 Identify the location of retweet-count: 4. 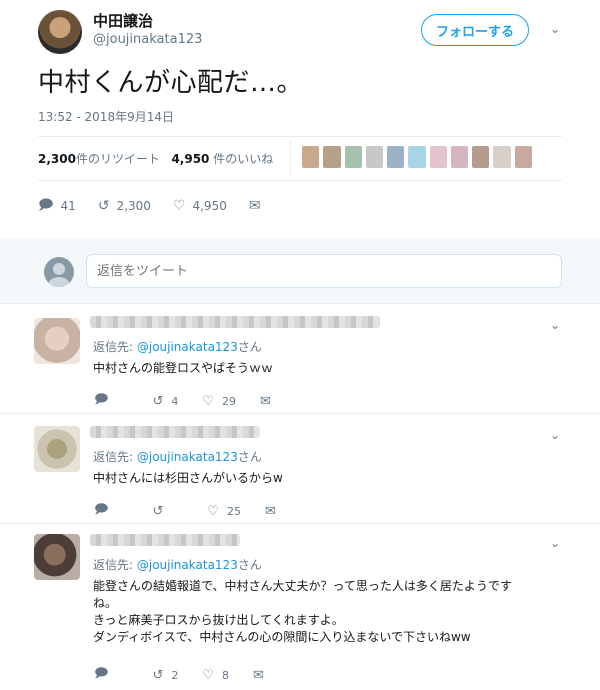
(175, 401).